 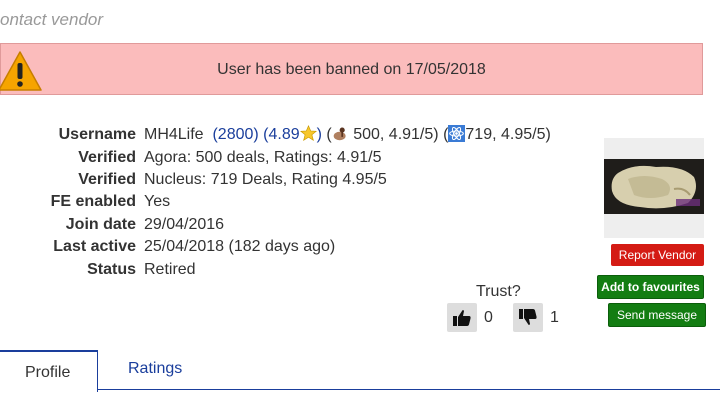 What do you see at coordinates (170, 269) in the screenshot?
I see `status-value: Retired` at bounding box center [170, 269].